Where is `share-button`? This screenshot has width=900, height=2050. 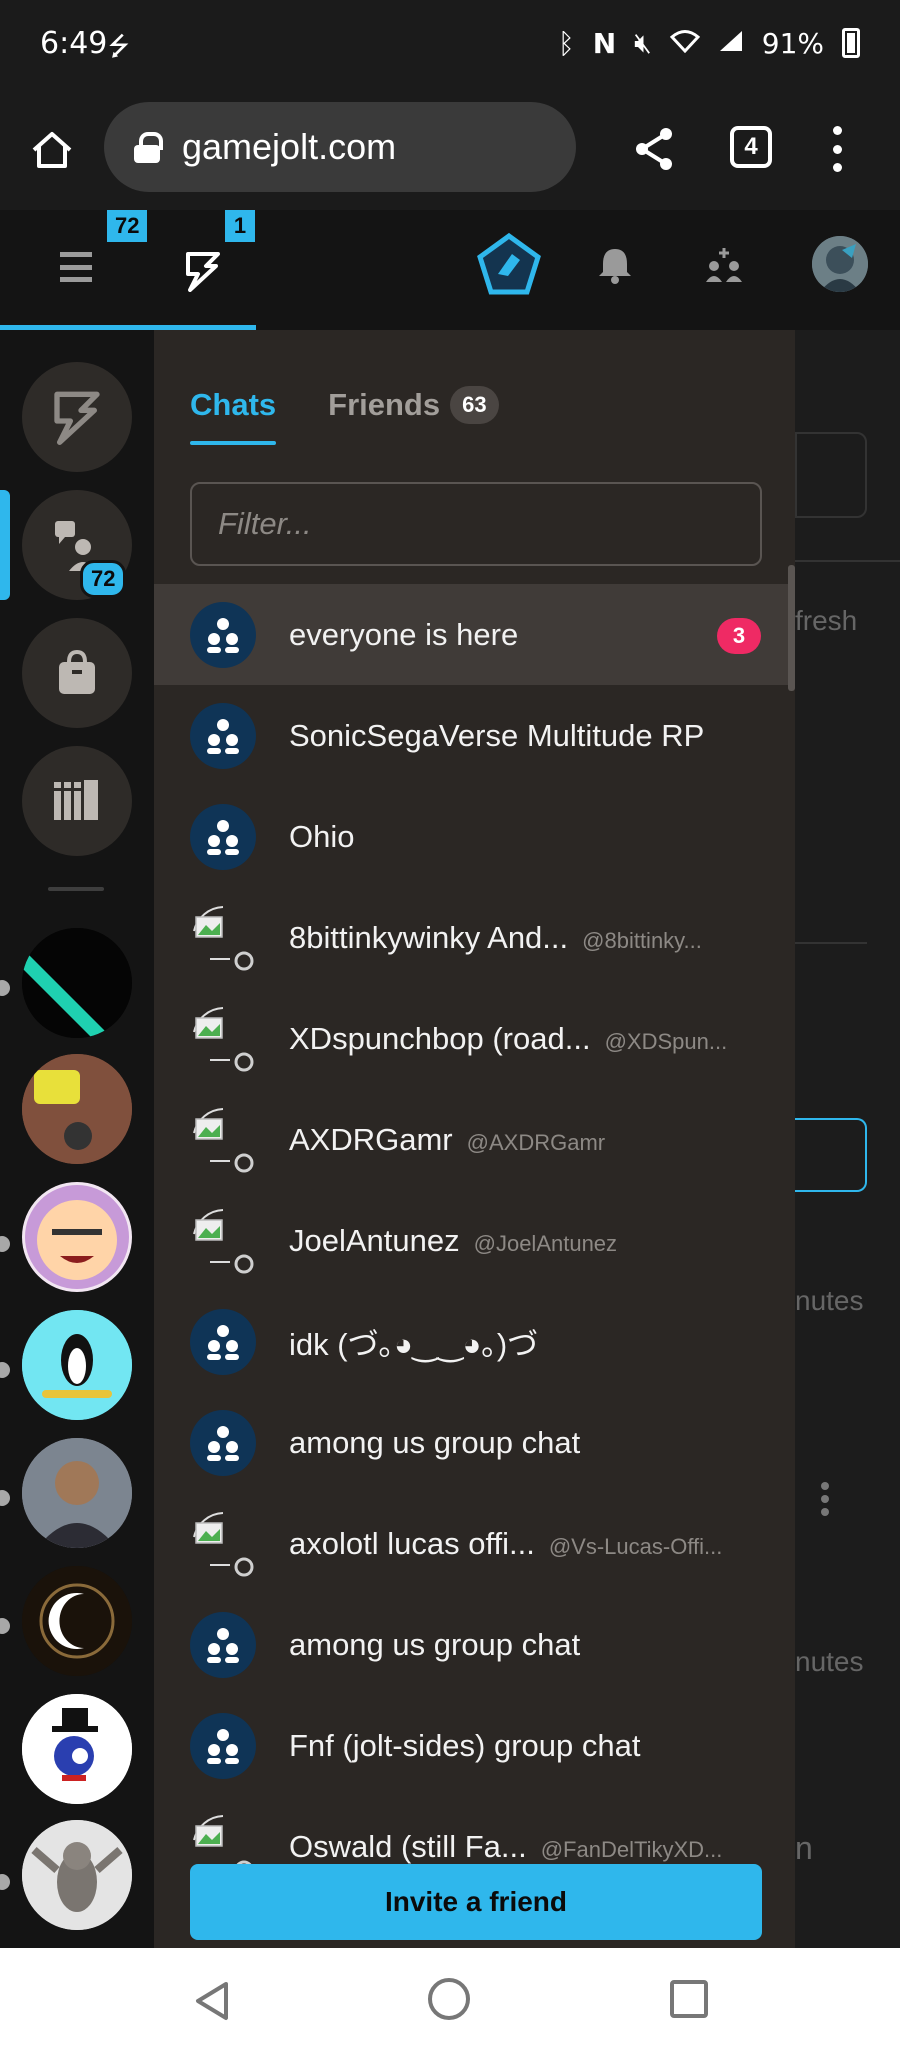
share-button is located at coordinates (655, 149).